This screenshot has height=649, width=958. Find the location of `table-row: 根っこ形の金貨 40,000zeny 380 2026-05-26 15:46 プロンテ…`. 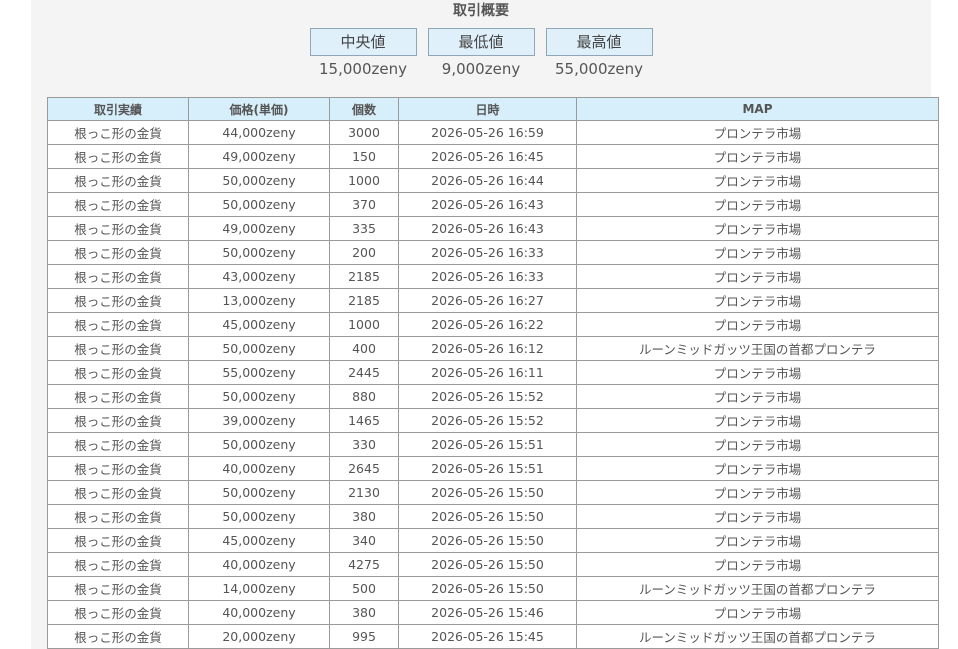

table-row: 根っこ形の金貨 40,000zeny 380 2026-05-26 15:46 プロンテ… is located at coordinates (493, 612).